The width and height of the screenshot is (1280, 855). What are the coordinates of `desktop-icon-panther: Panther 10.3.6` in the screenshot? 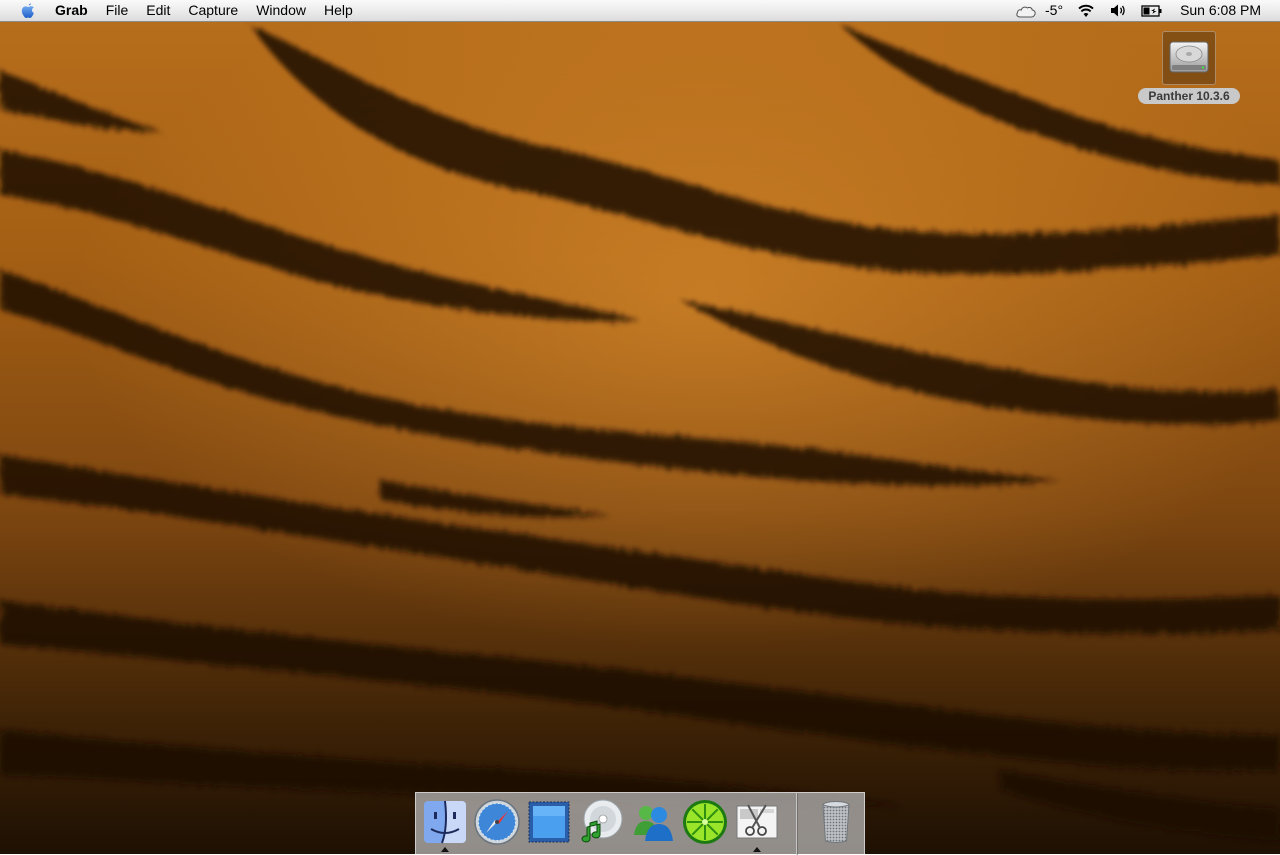 It's located at (1189, 68).